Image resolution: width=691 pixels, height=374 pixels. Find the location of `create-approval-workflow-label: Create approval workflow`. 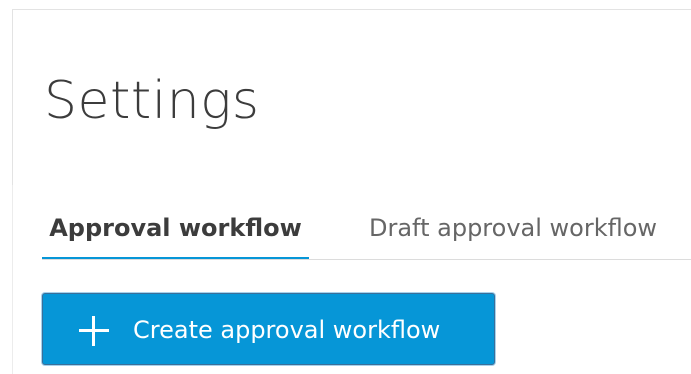

create-approval-workflow-label: Create approval workflow is located at coordinates (287, 330).